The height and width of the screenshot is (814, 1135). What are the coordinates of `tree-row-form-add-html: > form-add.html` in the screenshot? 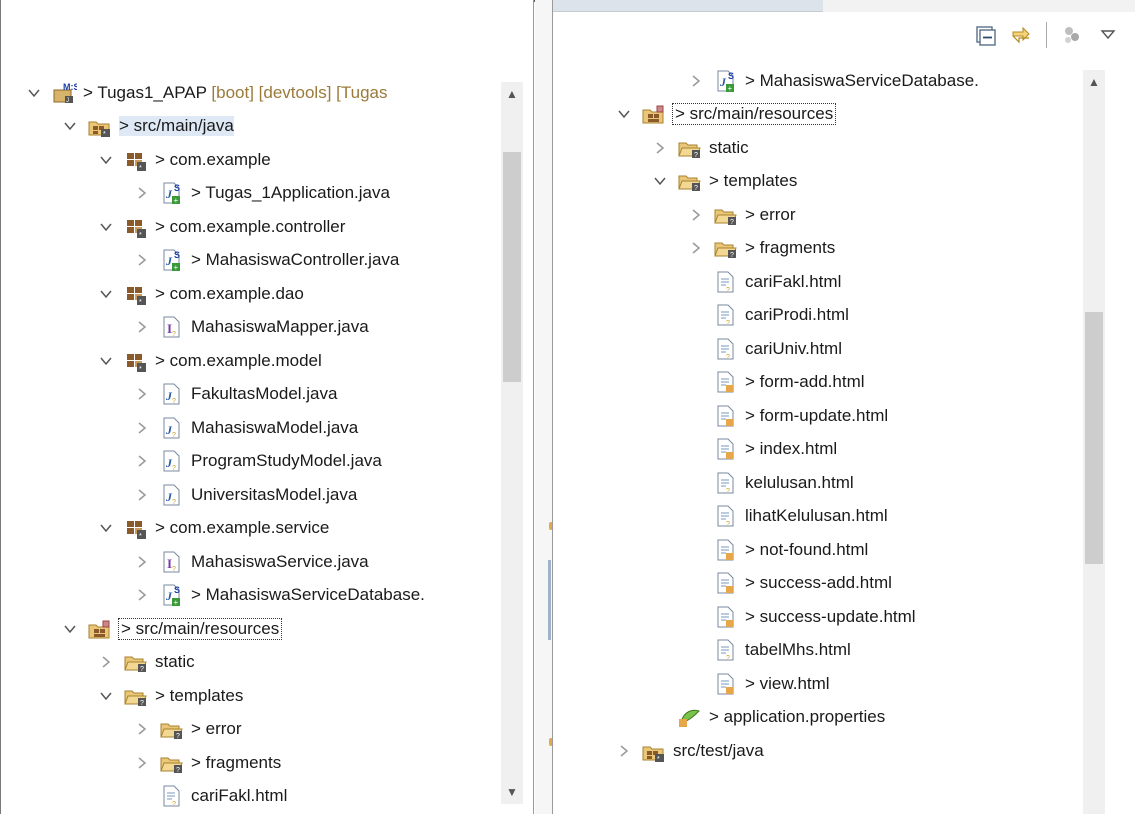 It's located at (776, 382).